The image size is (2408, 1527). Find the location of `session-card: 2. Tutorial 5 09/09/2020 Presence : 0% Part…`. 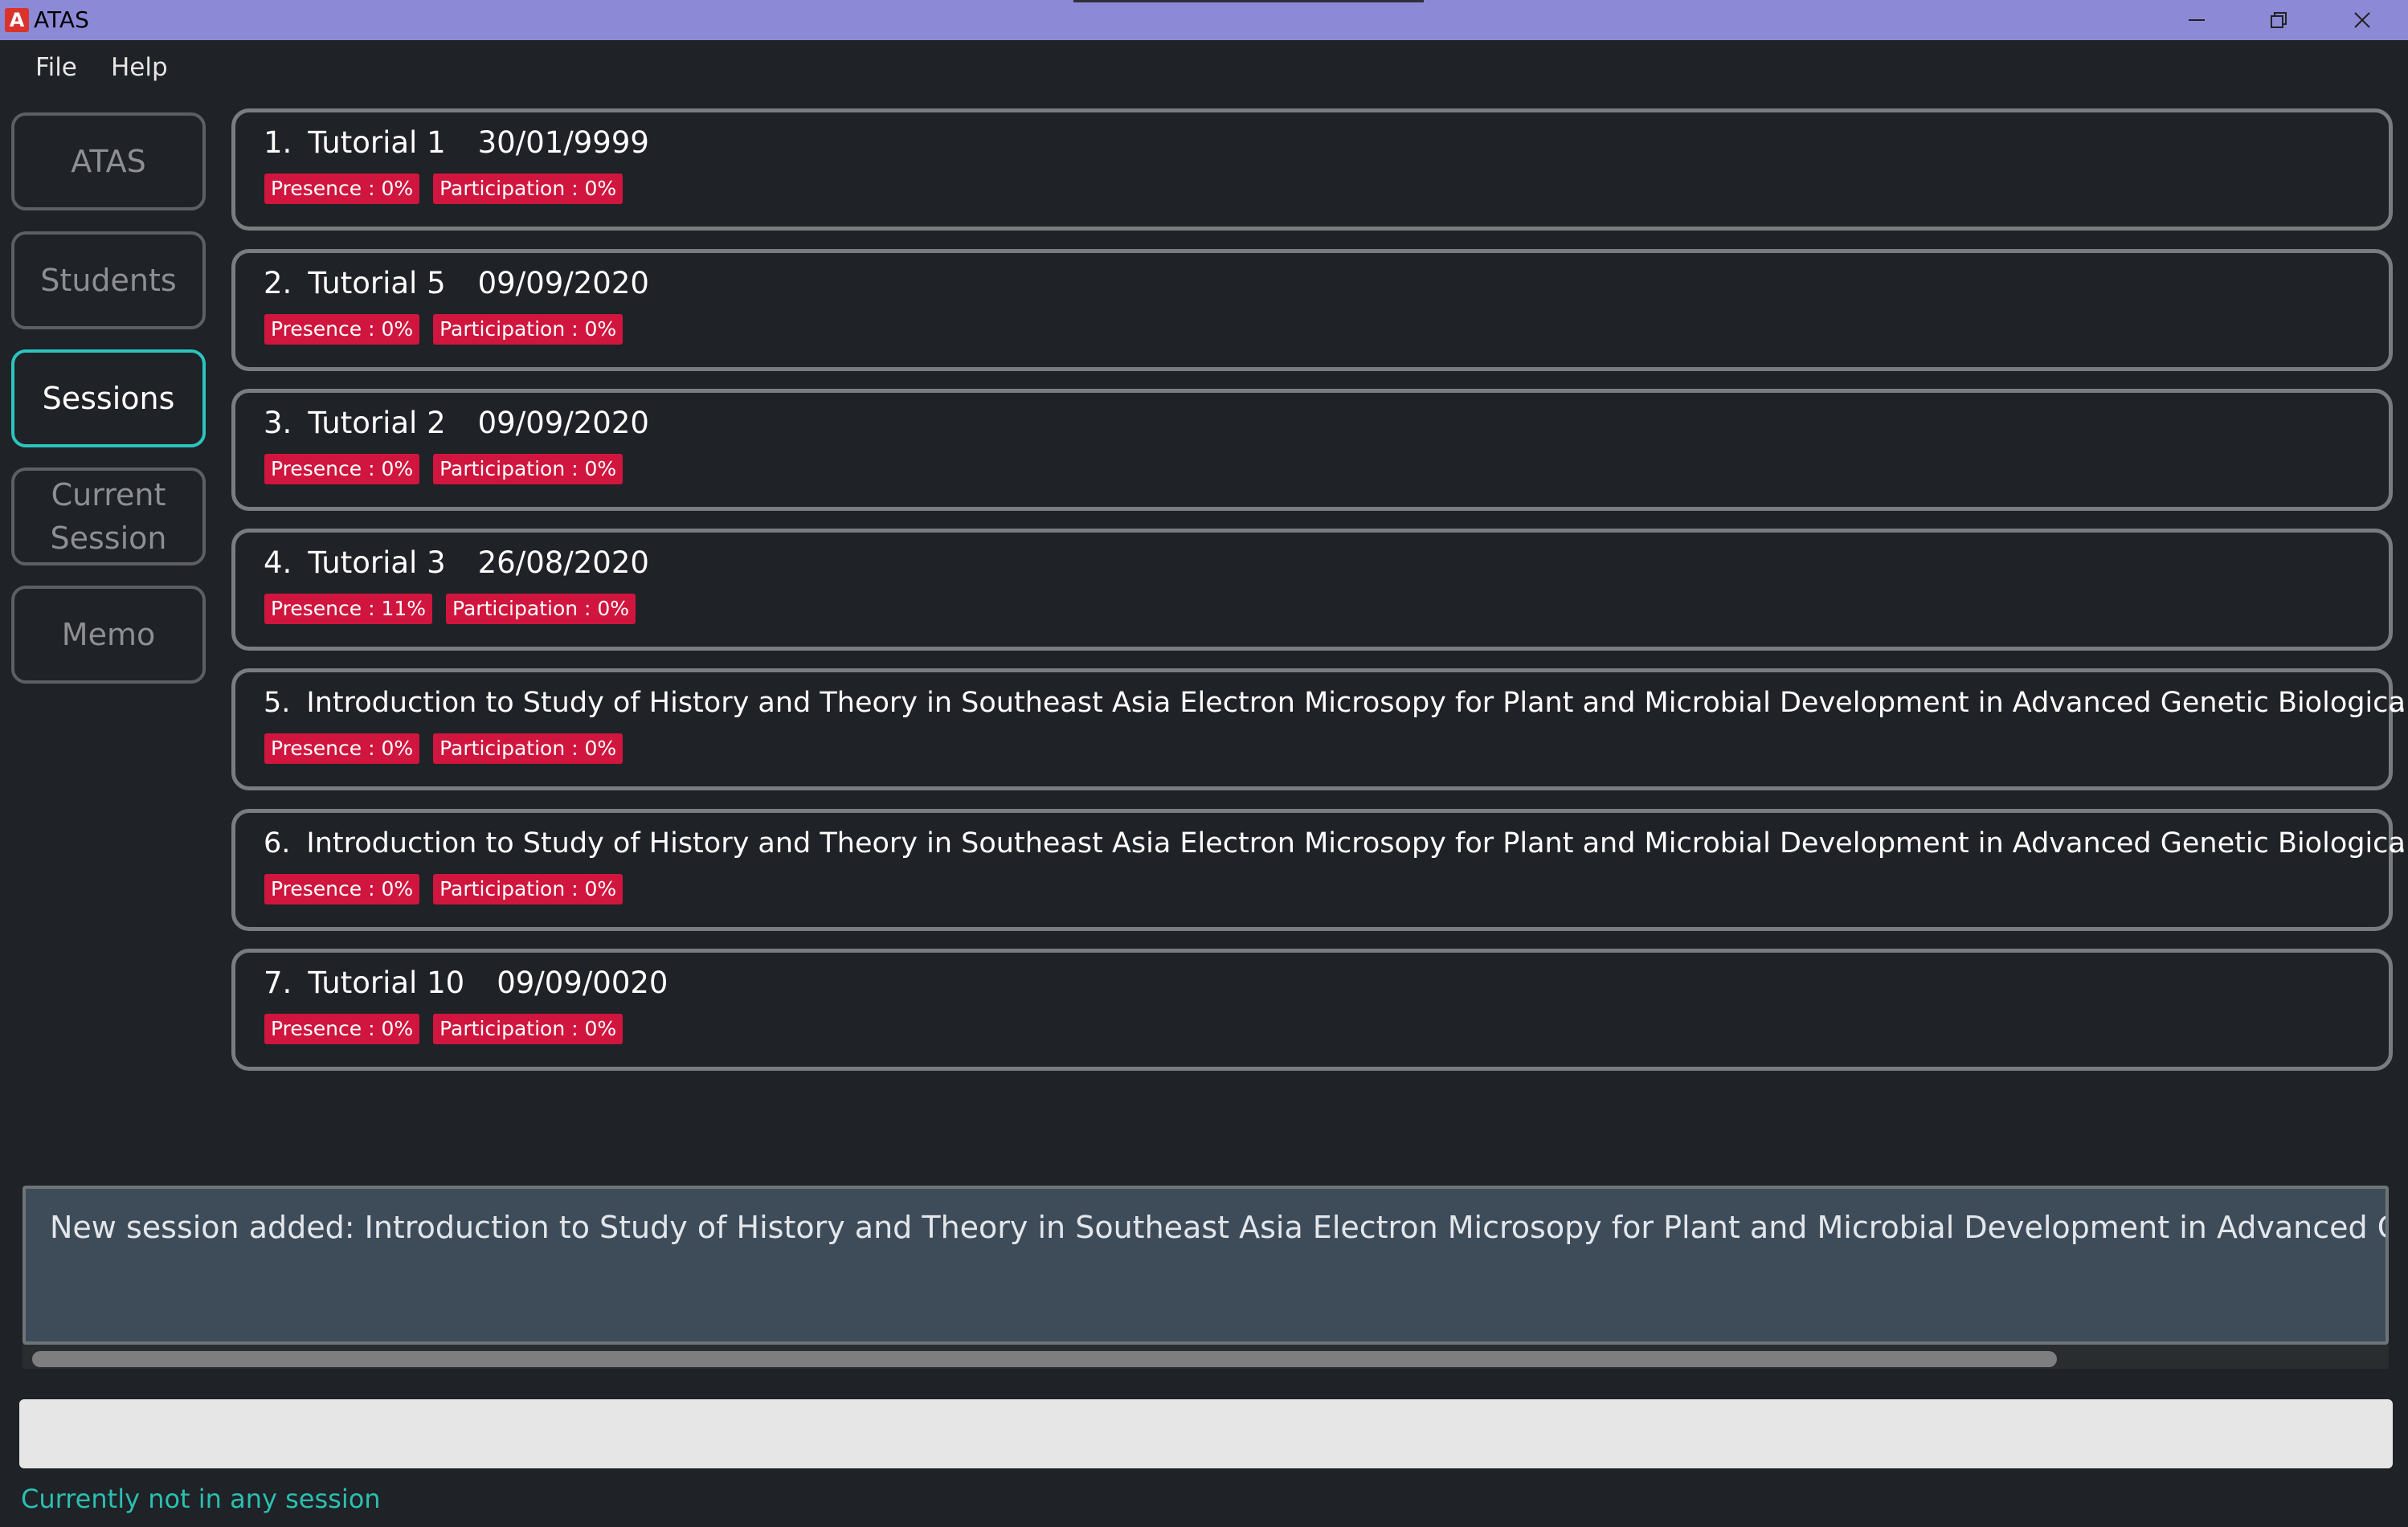

session-card: 2. Tutorial 5 09/09/2020 Presence : 0% Part… is located at coordinates (1312, 310).